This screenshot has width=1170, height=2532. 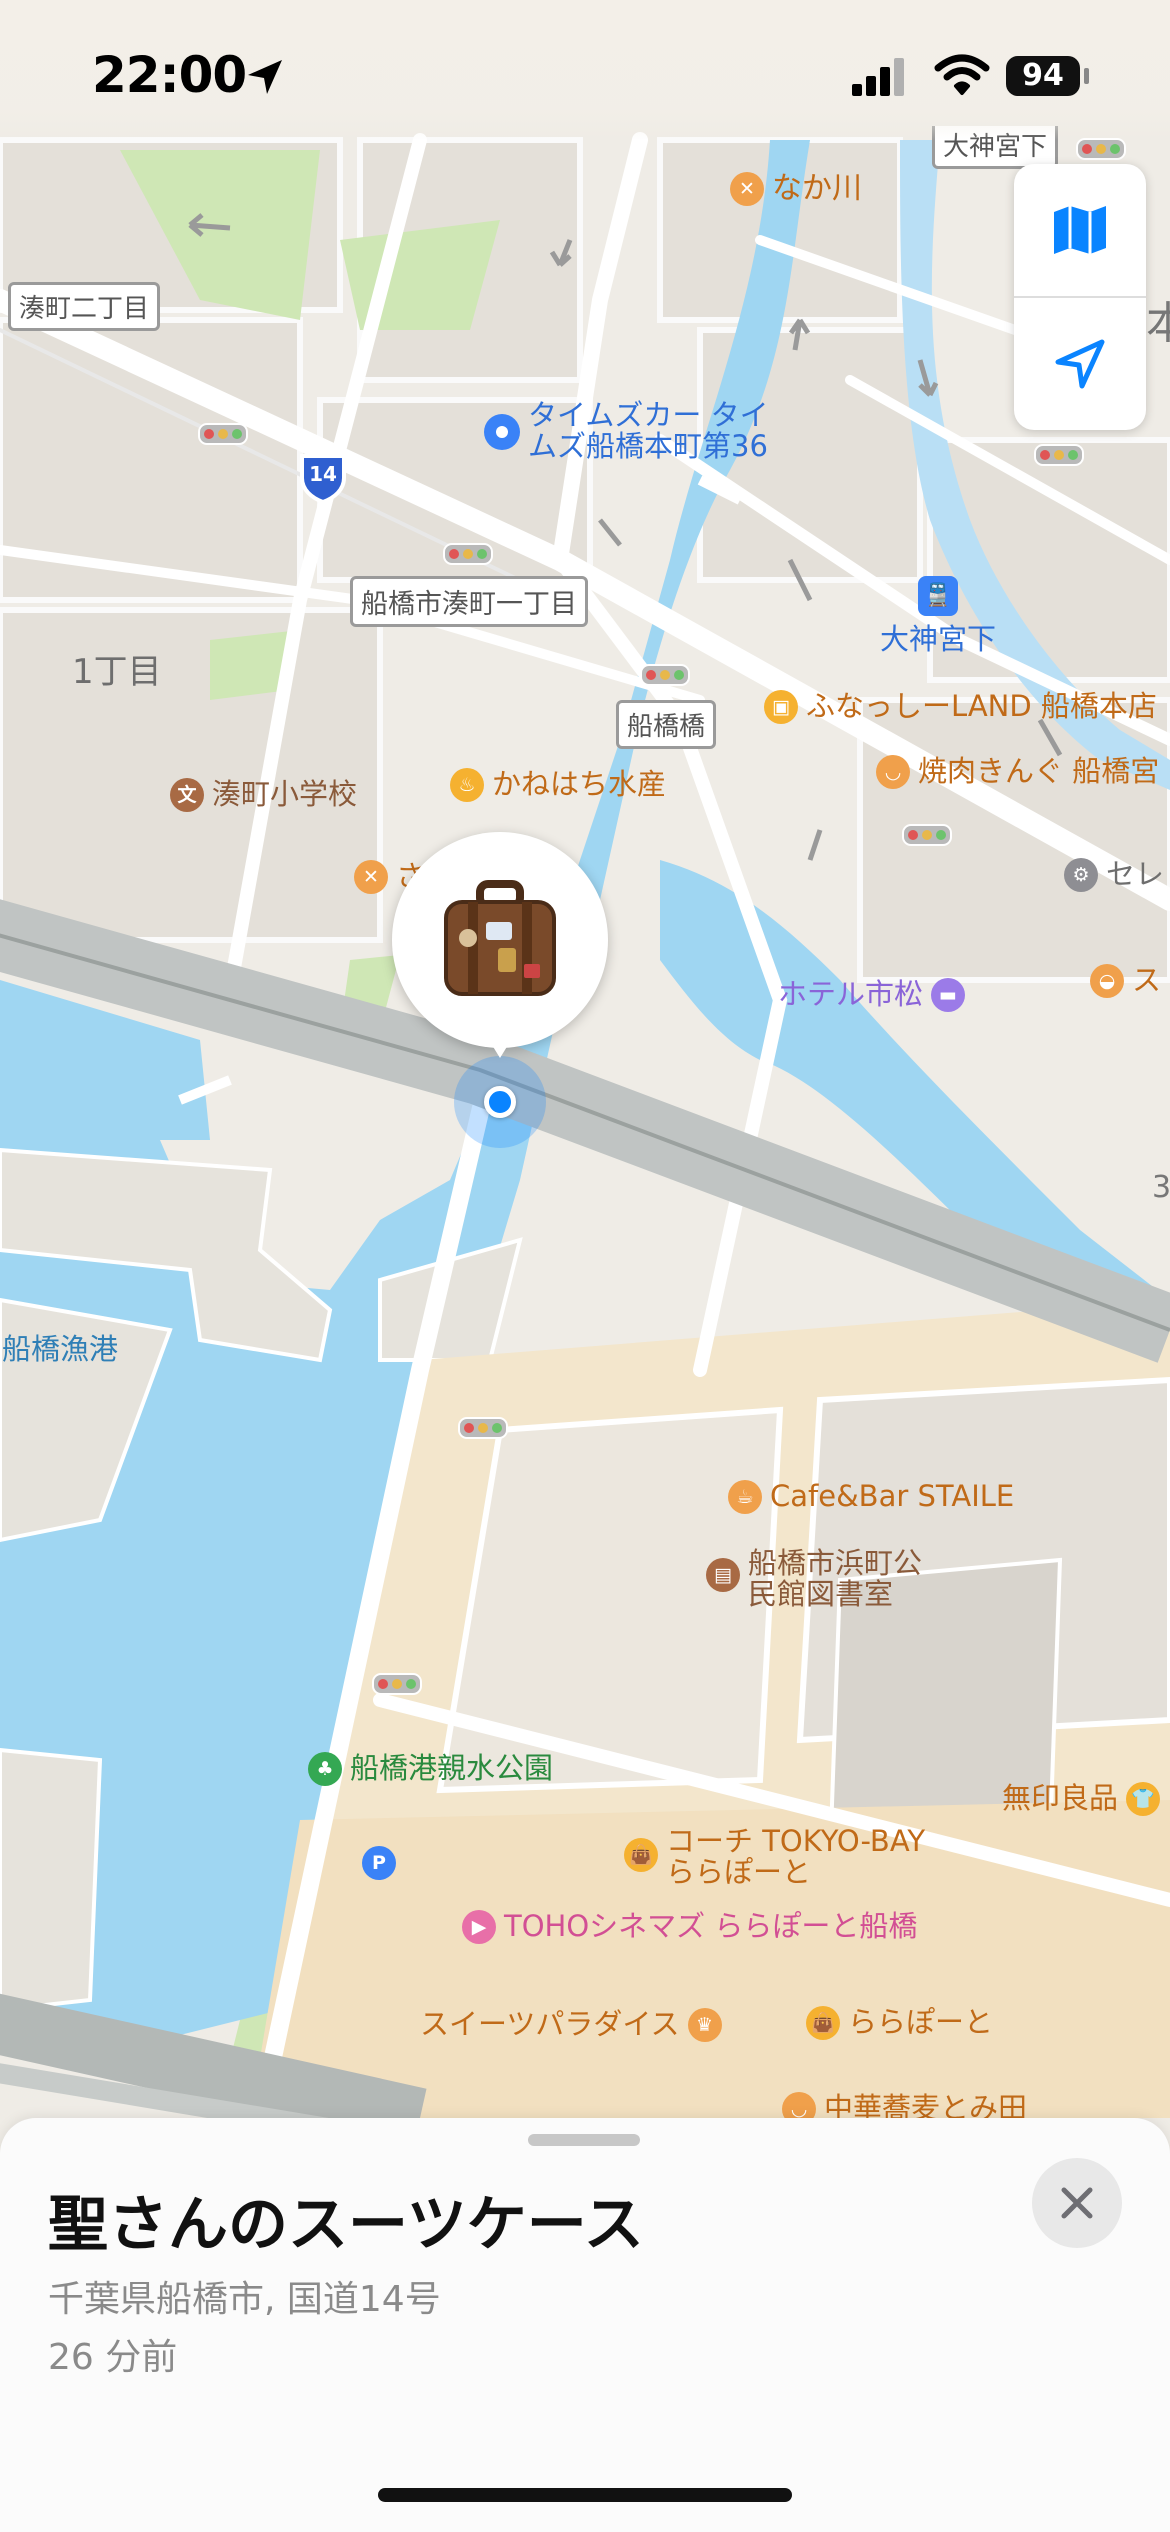 What do you see at coordinates (1161, 1187) in the screenshot?
I see `edge-label-3: 3` at bounding box center [1161, 1187].